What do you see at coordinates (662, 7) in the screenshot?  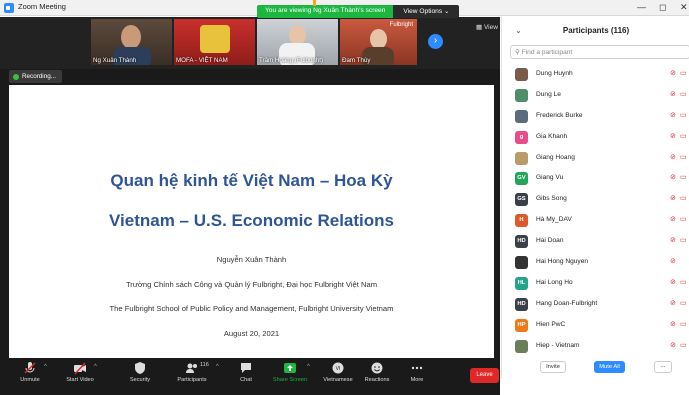 I see `restore-button: ◻` at bounding box center [662, 7].